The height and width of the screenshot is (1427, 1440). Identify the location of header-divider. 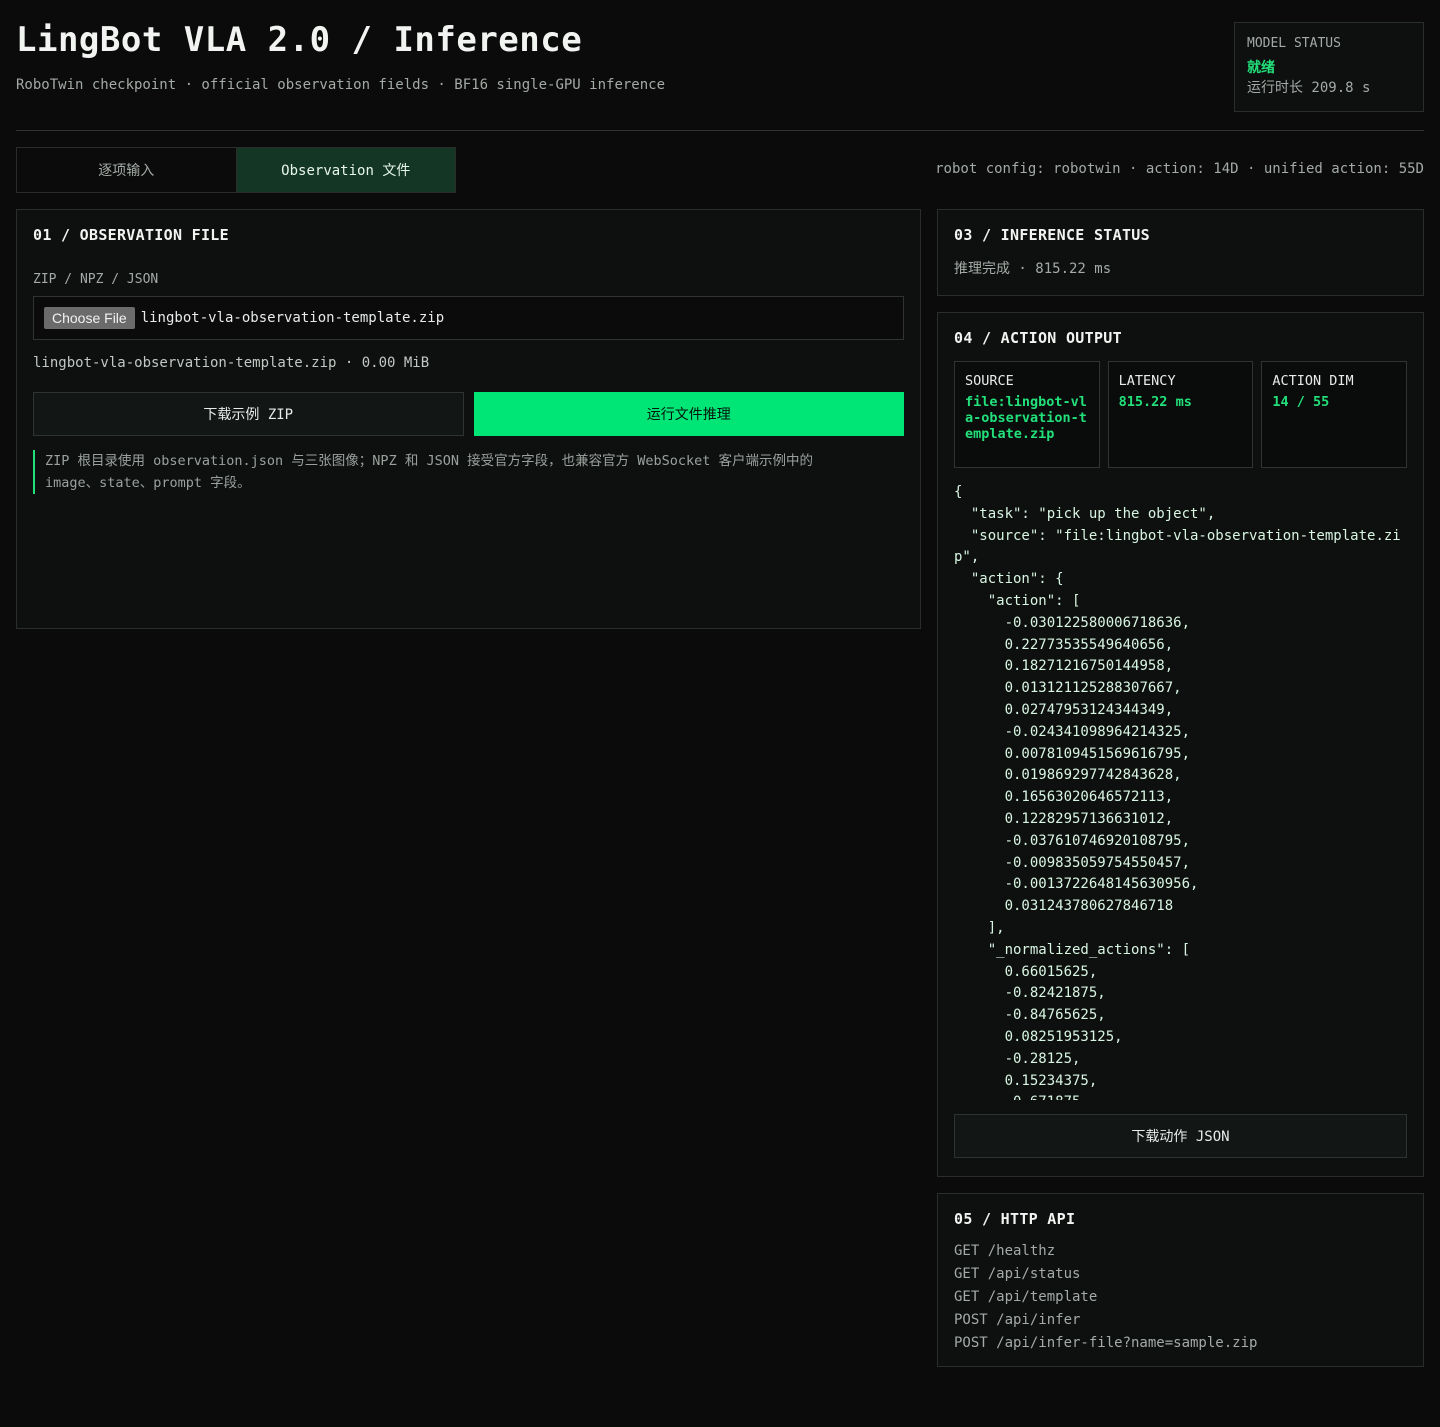
(720, 130).